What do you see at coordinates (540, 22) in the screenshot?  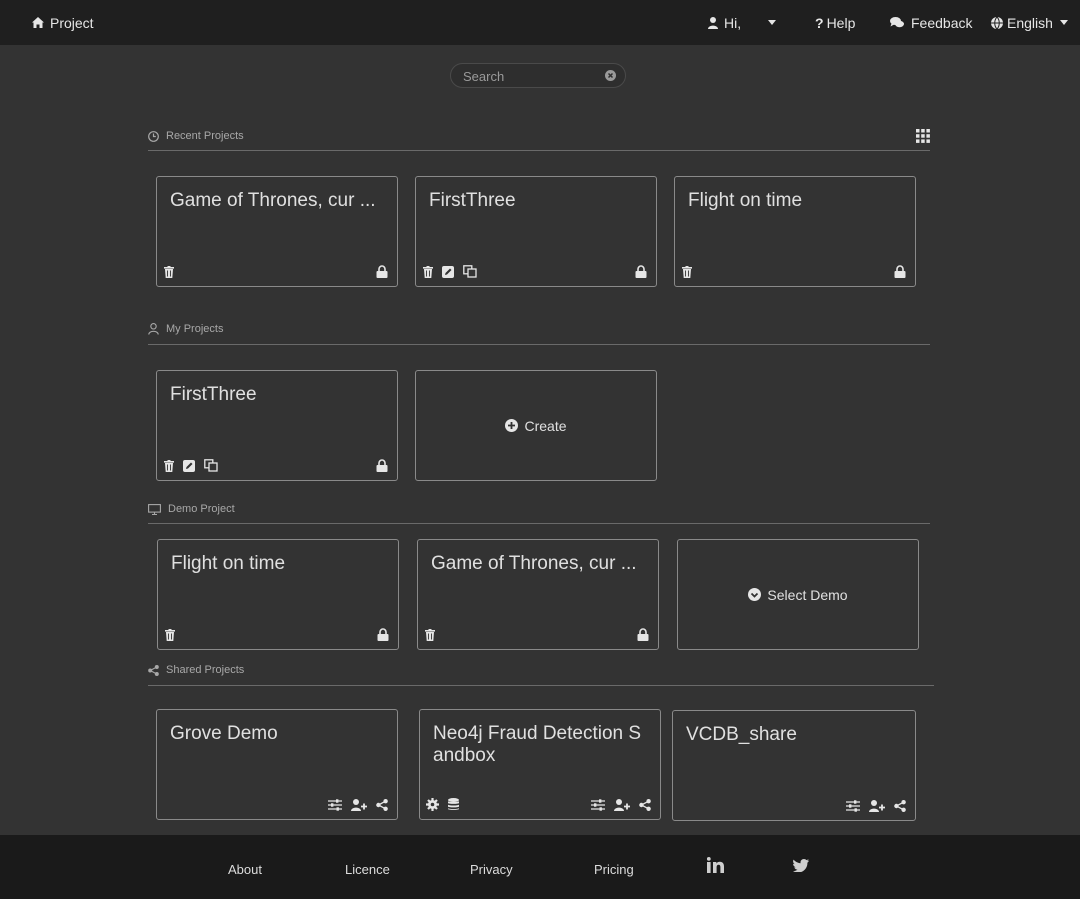 I see `top-navbar: Project Hi, ? Help Feedback English` at bounding box center [540, 22].